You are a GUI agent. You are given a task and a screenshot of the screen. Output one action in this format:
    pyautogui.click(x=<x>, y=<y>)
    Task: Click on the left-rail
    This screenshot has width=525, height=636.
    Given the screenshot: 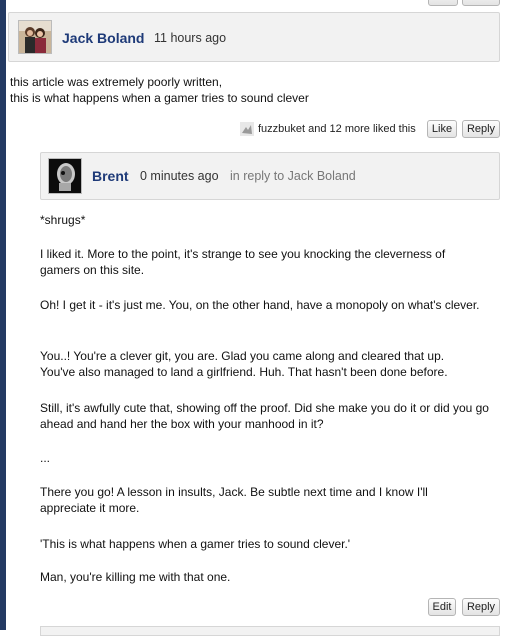 What is the action you would take?
    pyautogui.click(x=3, y=315)
    